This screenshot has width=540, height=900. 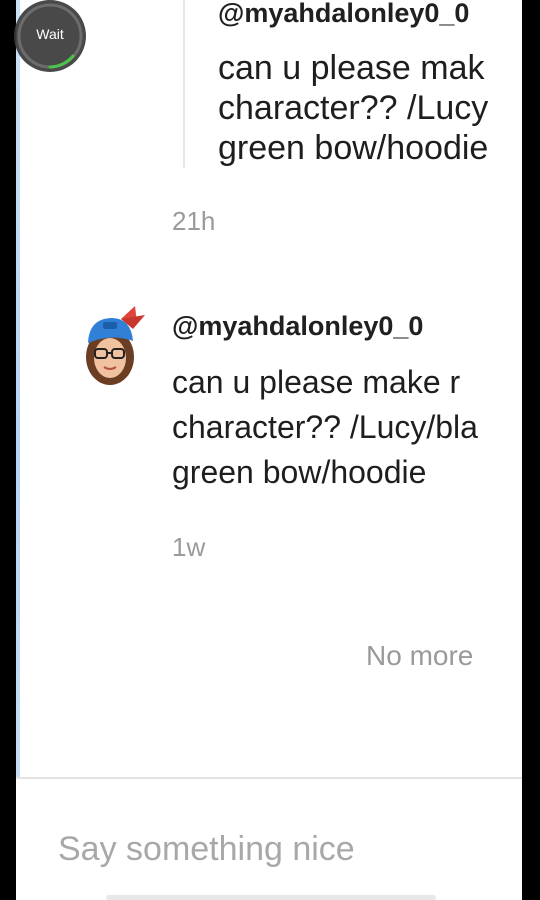 I want to click on bitmoji-avatar-icon, so click(x=115, y=345).